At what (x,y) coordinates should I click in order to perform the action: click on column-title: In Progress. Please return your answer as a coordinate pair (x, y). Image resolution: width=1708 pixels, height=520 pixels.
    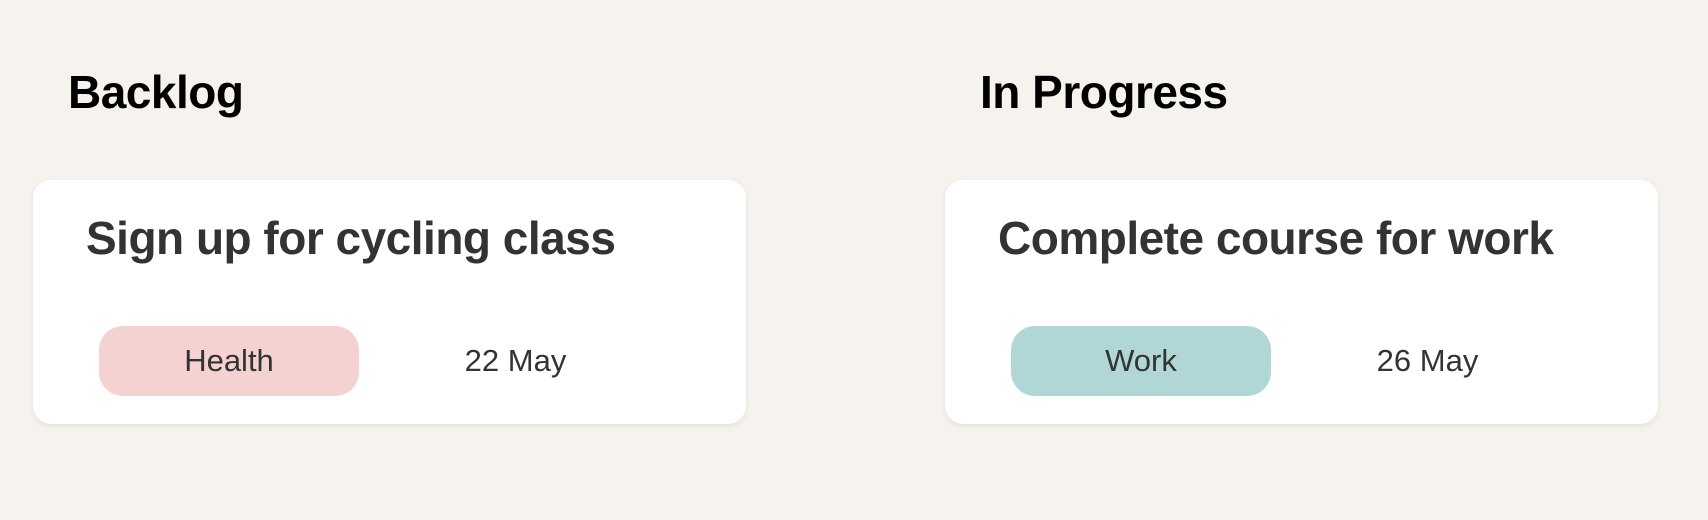
    Looking at the image, I should click on (1104, 92).